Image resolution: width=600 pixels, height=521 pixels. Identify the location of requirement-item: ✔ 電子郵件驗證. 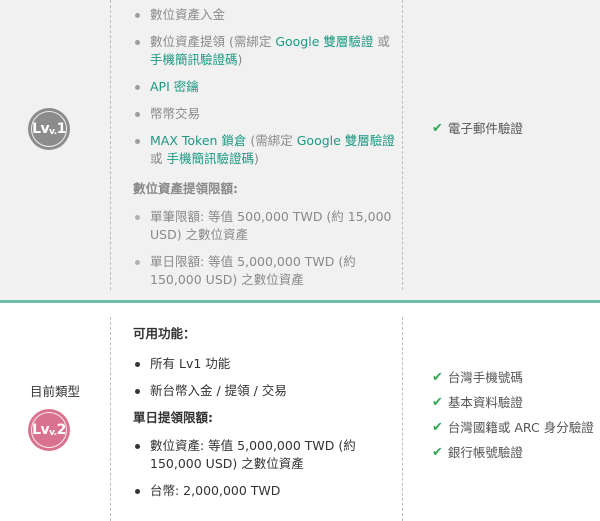
(477, 129).